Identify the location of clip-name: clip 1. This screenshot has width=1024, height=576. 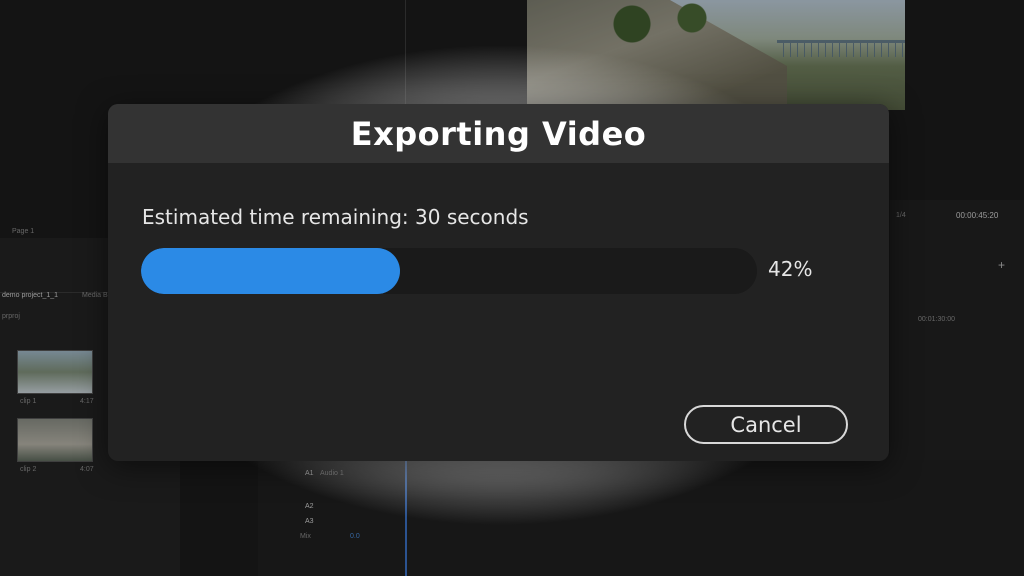
(28, 401).